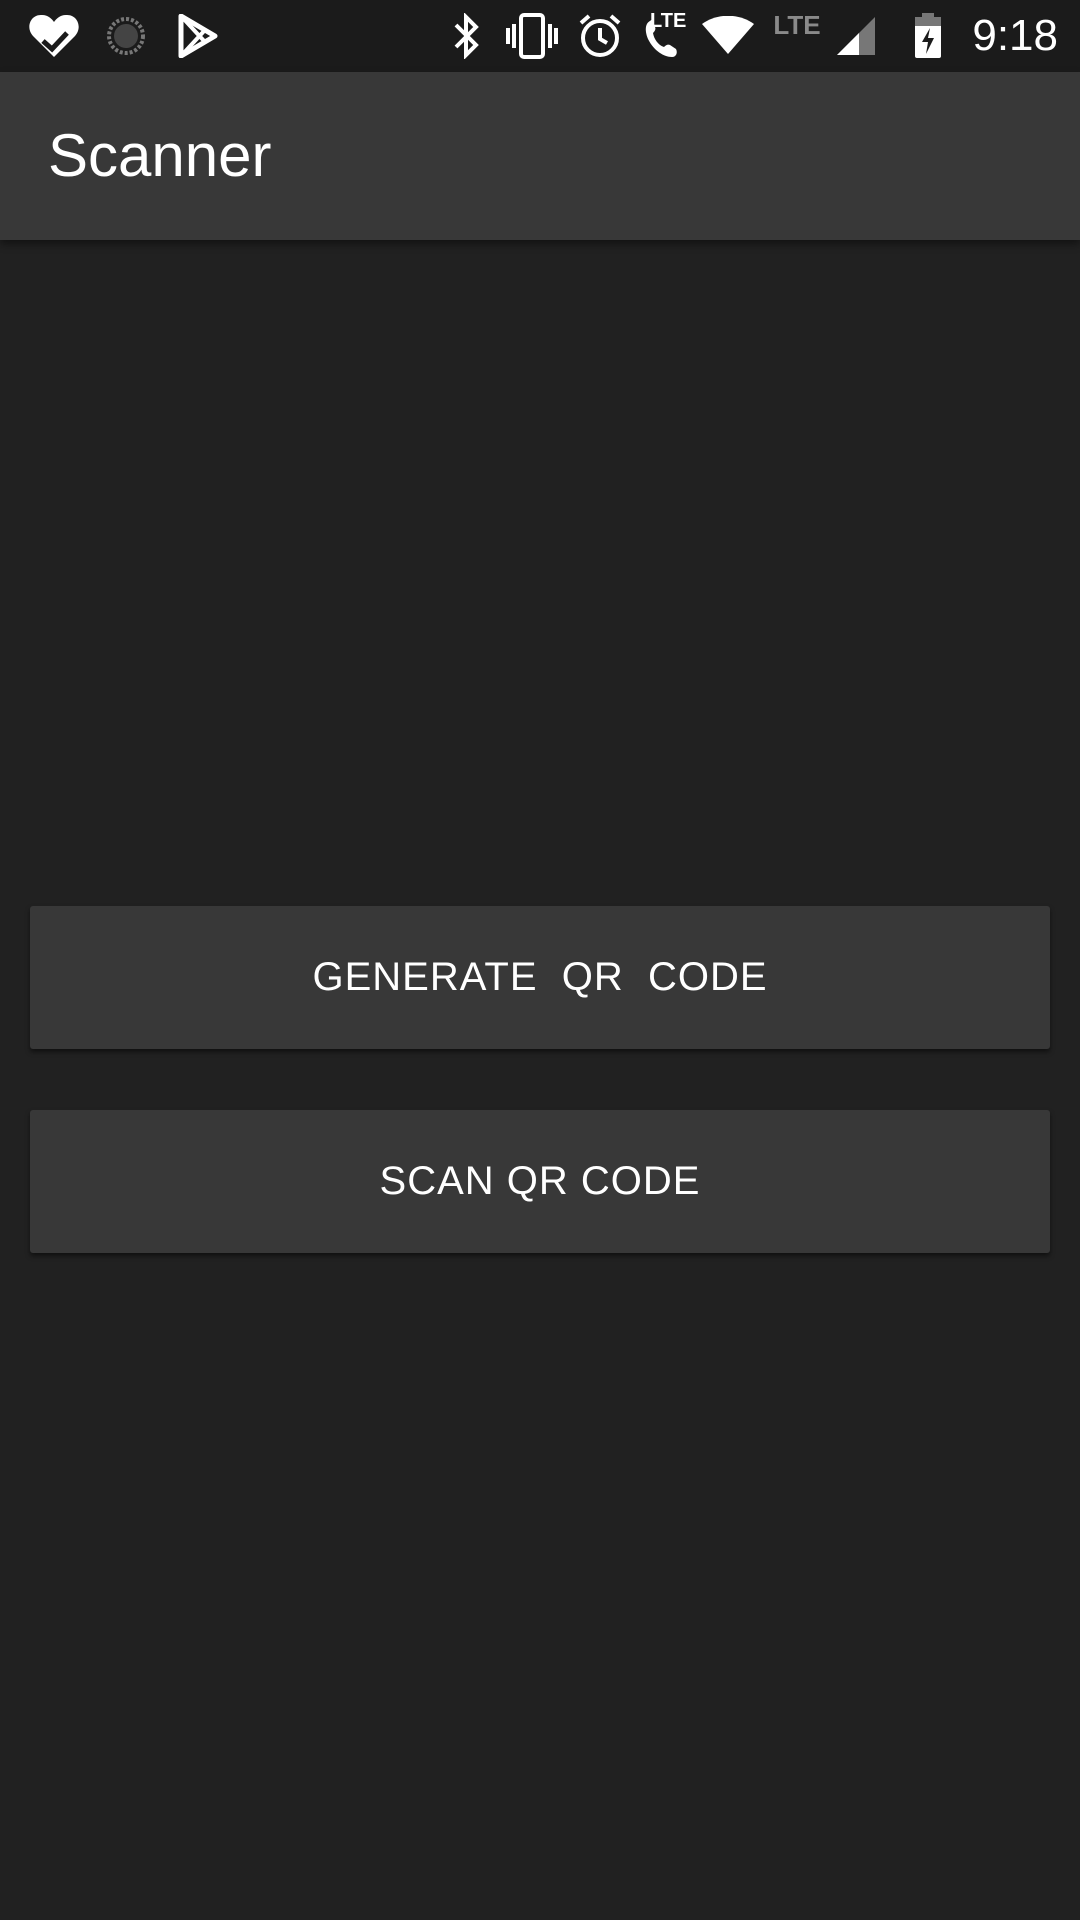  Describe the element at coordinates (928, 36) in the screenshot. I see `battery-charging-icon` at that location.